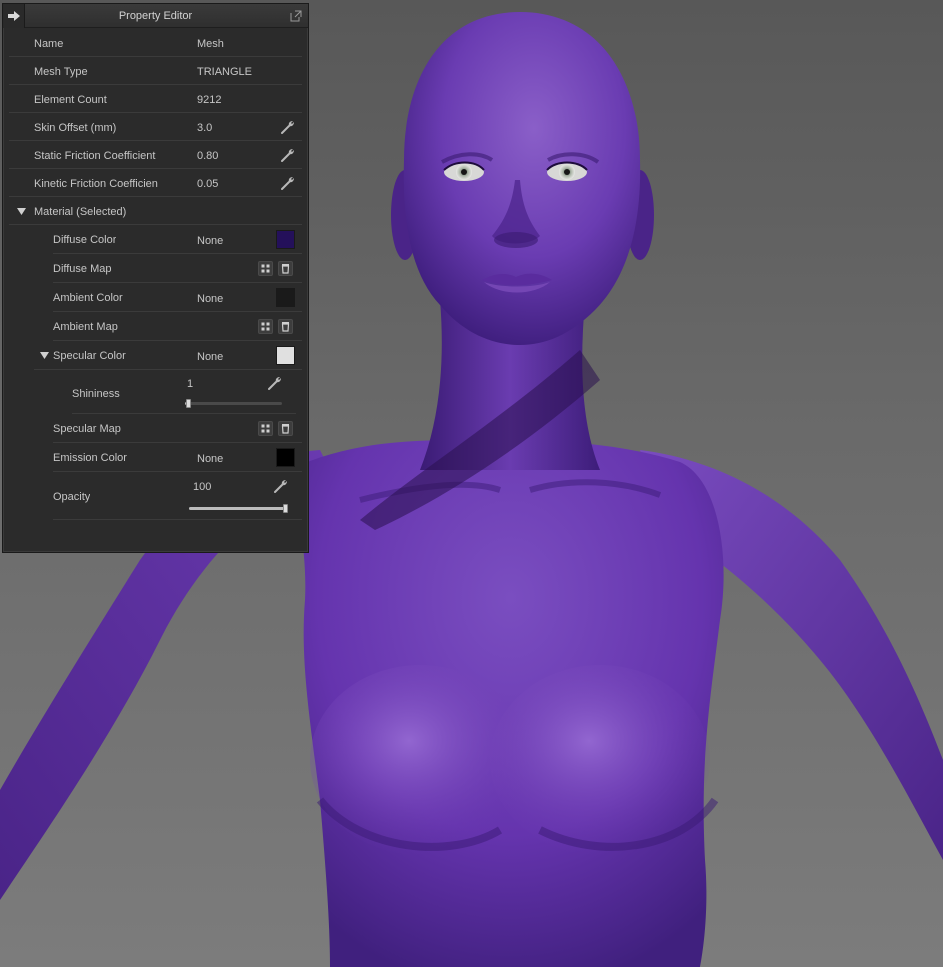 The height and width of the screenshot is (967, 943). Describe the element at coordinates (202, 487) in the screenshot. I see `property-value: 100` at that location.